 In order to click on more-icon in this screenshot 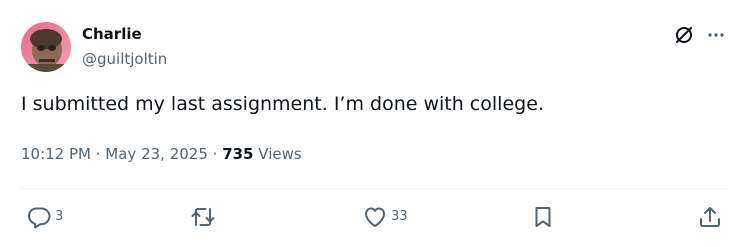, I will do `click(716, 35)`.